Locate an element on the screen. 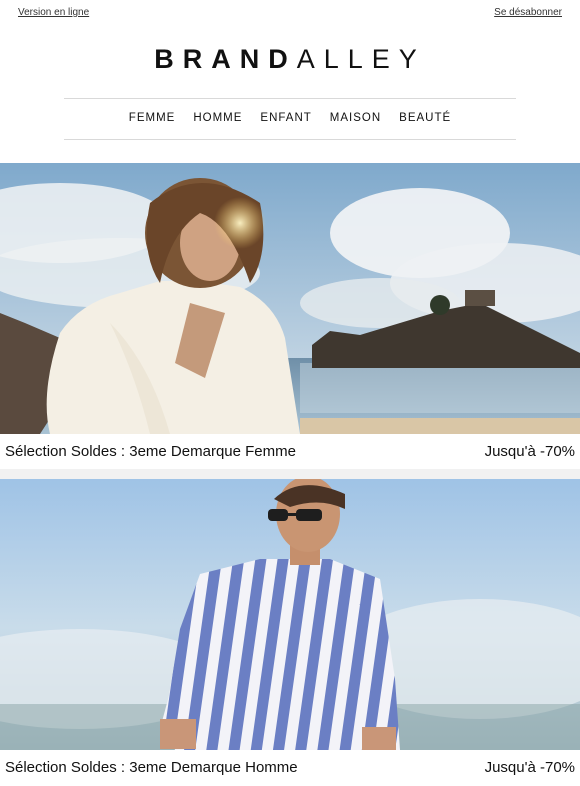 This screenshot has height=786, width=580. top-links-bar: Version en ligne Se désabonner is located at coordinates (290, 13).